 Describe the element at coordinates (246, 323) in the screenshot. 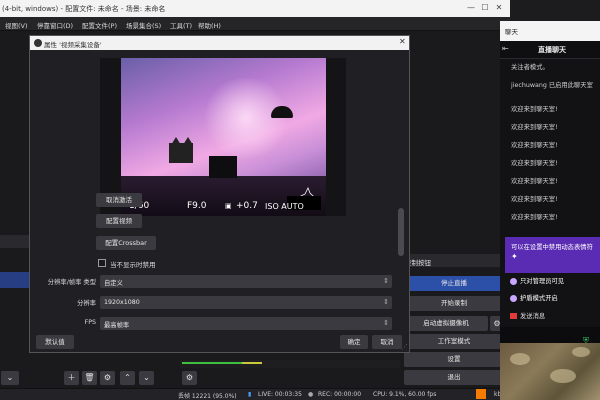

I see `fps-select: 最高帧率 ⇕` at that location.